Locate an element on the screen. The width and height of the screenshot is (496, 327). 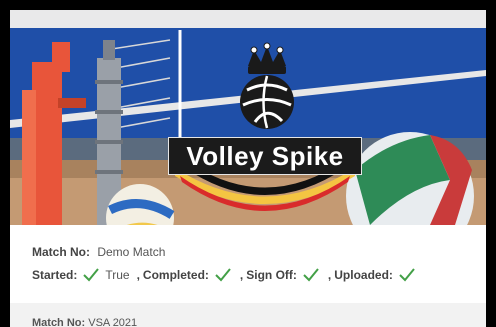
started-value: True is located at coordinates (117, 275).